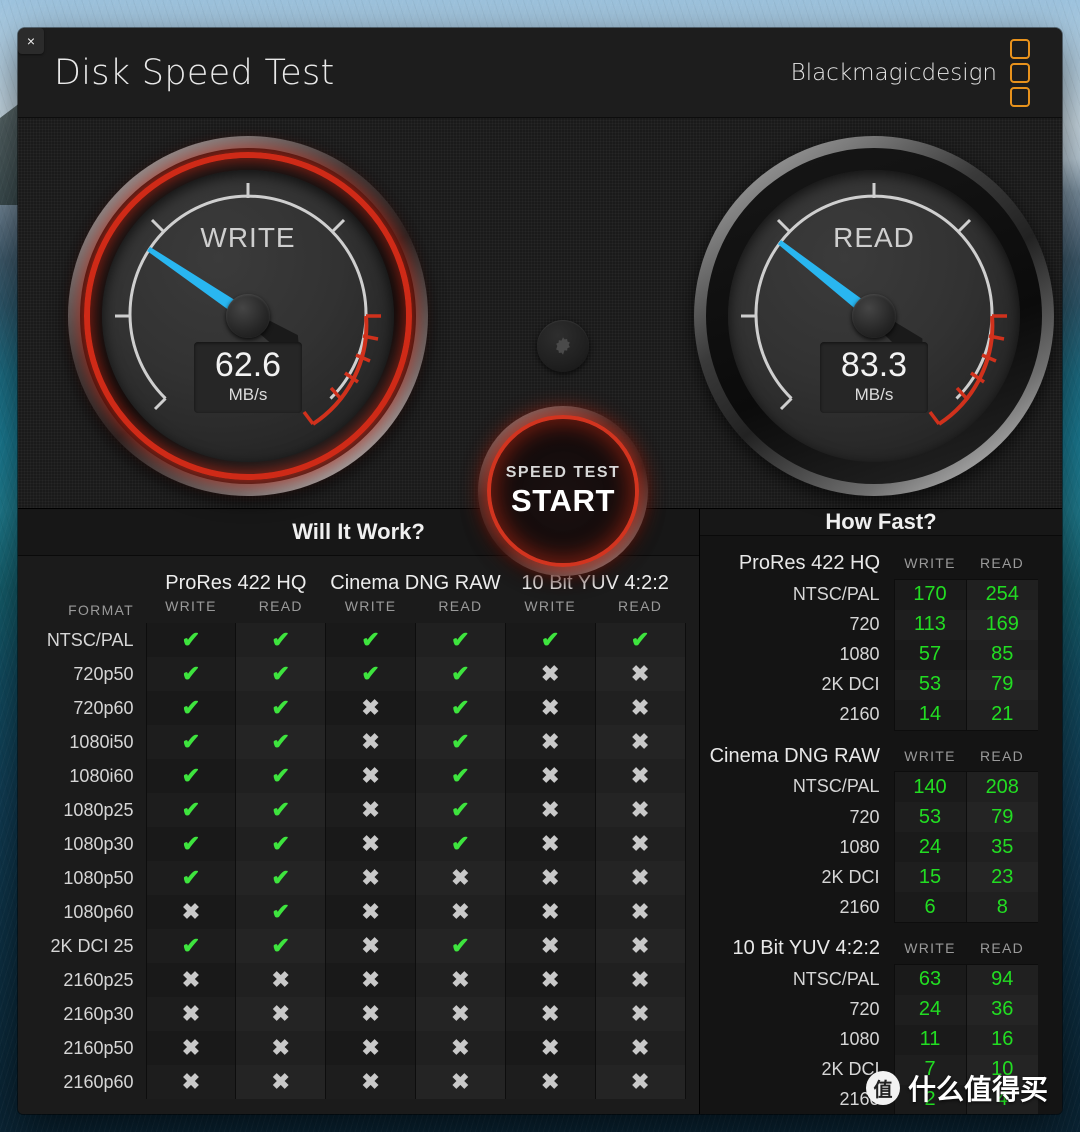 This screenshot has height=1132, width=1080. What do you see at coordinates (1001, 979) in the screenshot?
I see `how-fast-read-value: 94` at bounding box center [1001, 979].